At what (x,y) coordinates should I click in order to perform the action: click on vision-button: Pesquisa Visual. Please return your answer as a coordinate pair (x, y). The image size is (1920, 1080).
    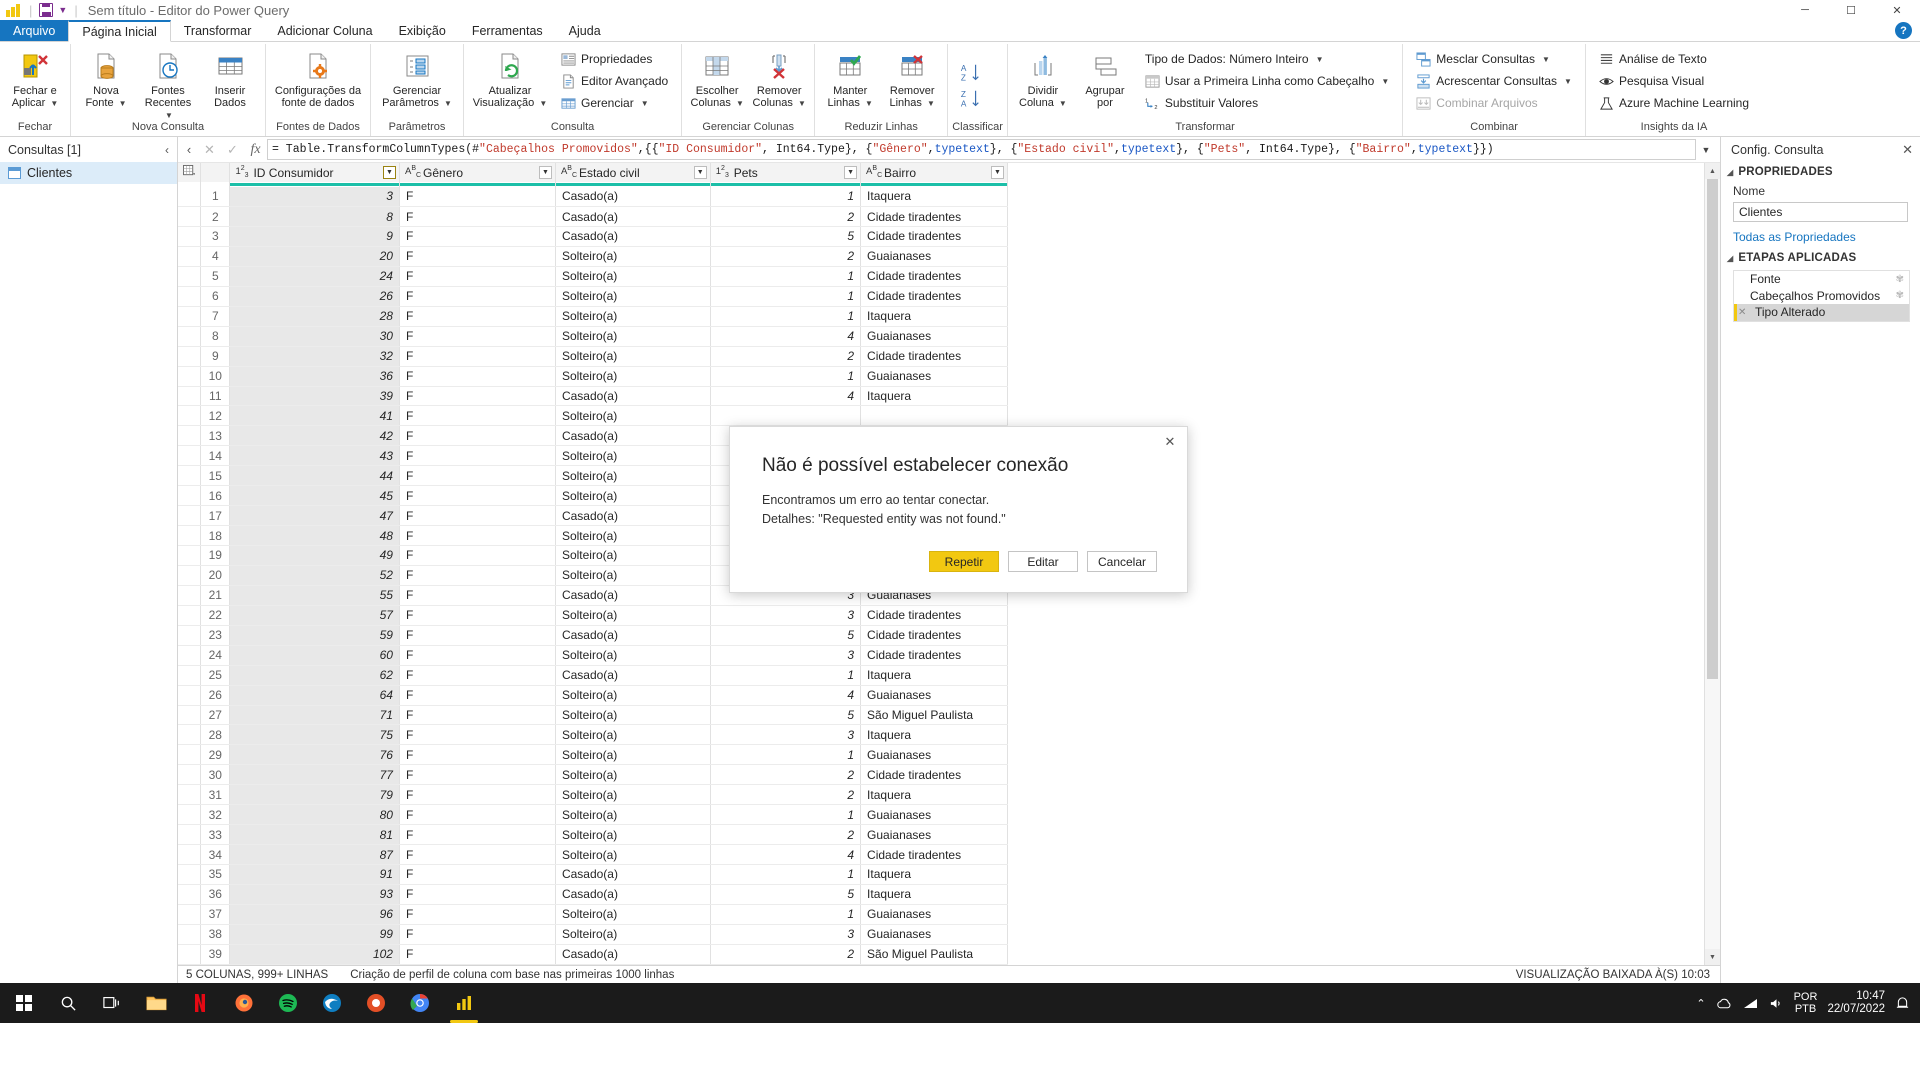
    Looking at the image, I should click on (1674, 81).